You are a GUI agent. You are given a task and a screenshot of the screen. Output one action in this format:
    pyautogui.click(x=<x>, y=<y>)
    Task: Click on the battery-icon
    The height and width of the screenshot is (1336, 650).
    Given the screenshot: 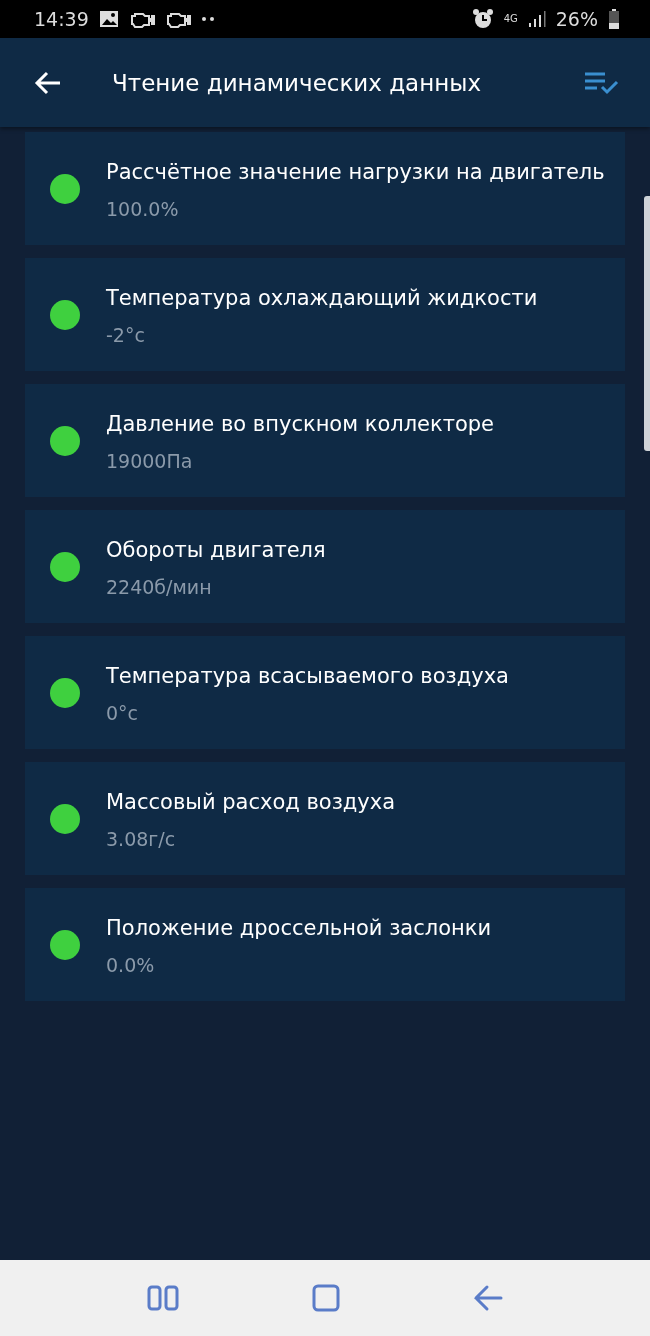 What is the action you would take?
    pyautogui.click(x=614, y=19)
    